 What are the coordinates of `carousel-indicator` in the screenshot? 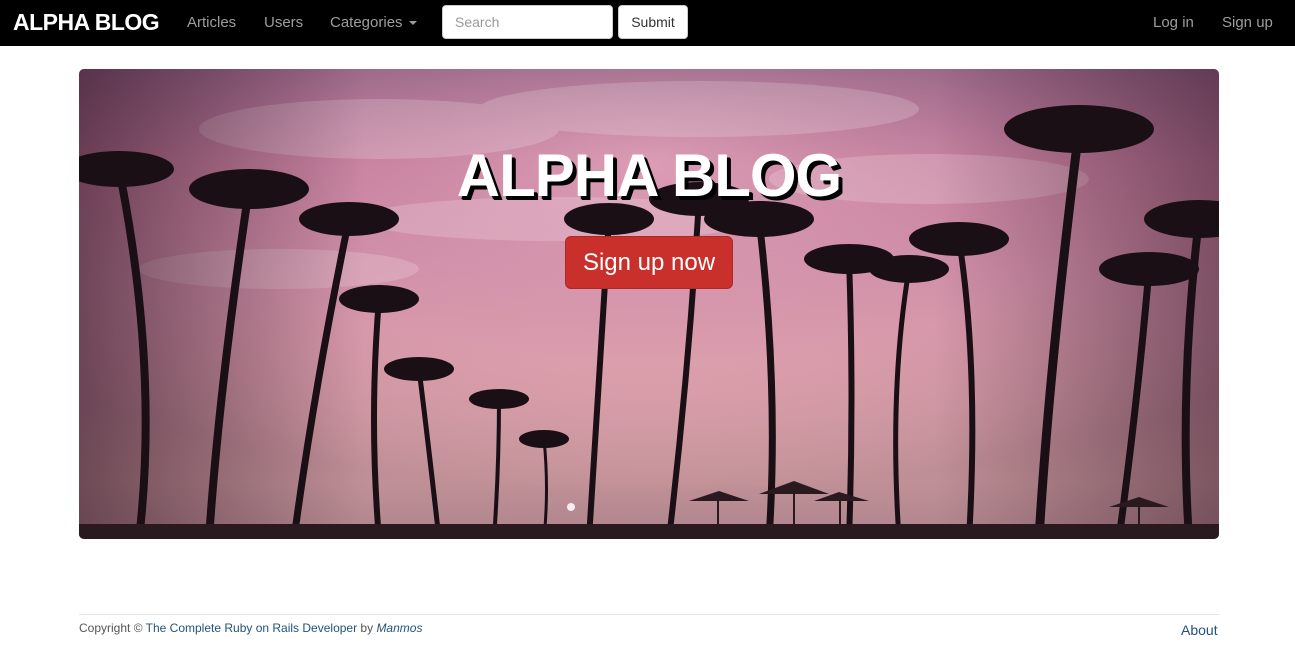 It's located at (571, 507).